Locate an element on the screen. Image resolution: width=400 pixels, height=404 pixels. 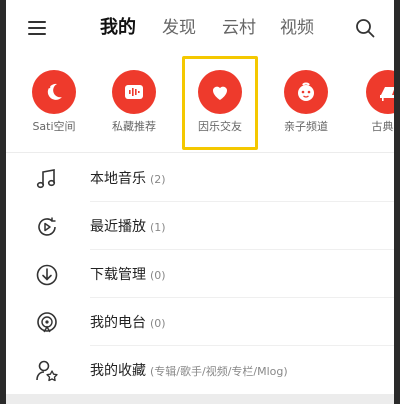
menu-icon is located at coordinates (39, 28).